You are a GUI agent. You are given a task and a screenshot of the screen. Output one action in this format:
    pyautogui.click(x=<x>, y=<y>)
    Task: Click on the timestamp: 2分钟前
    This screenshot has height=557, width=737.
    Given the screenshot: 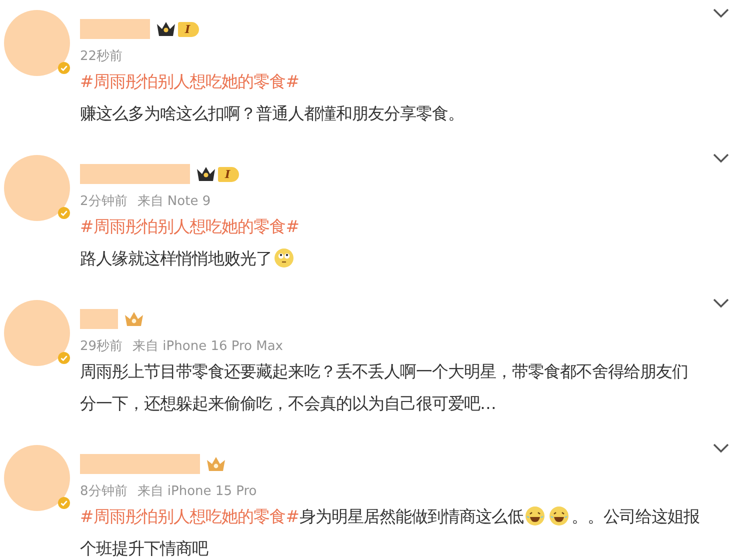 What is the action you would take?
    pyautogui.click(x=104, y=201)
    